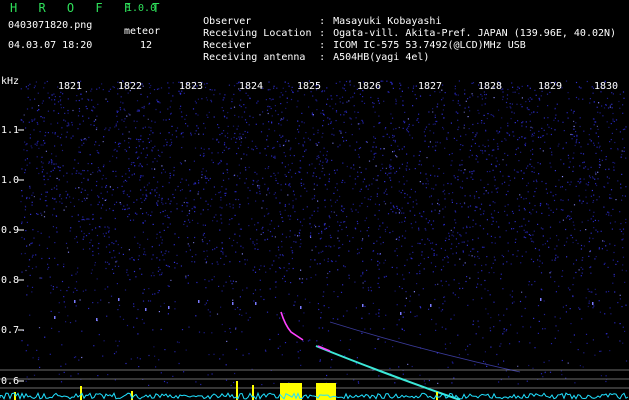 This screenshot has height=400, width=629. Describe the element at coordinates (550, 86) in the screenshot. I see `x-tick-label: 1829` at that location.